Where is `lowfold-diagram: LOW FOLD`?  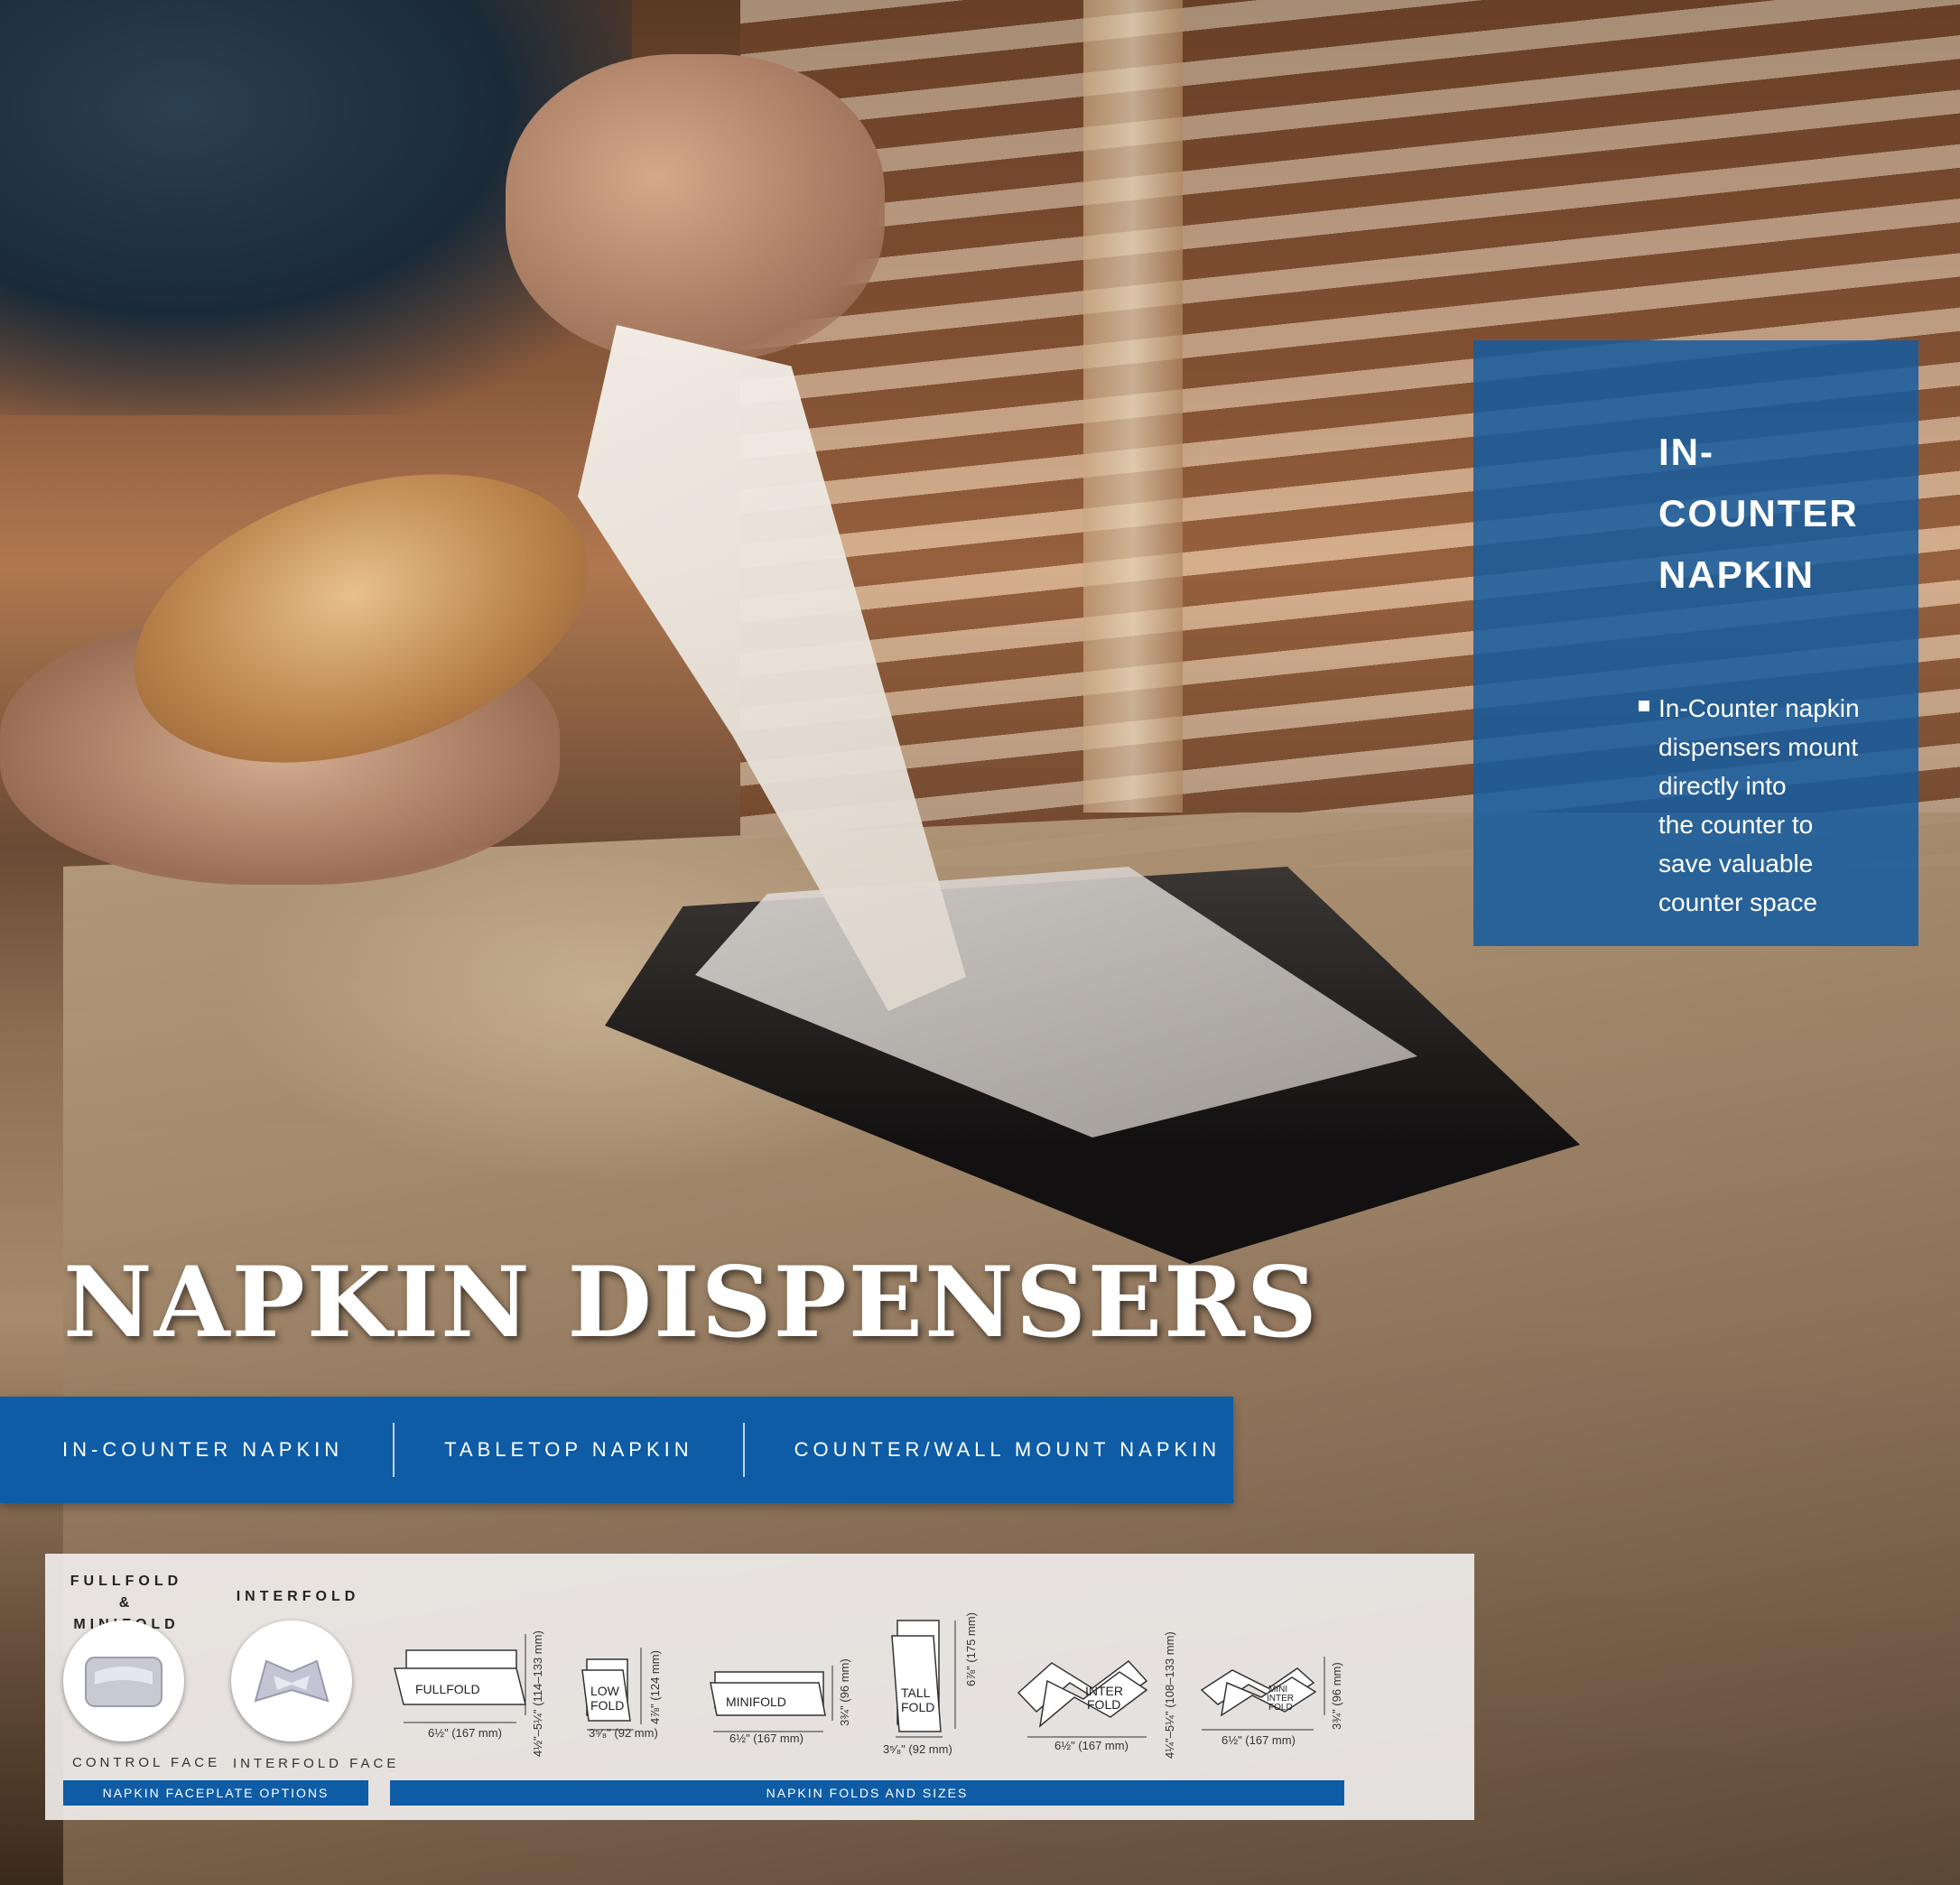 lowfold-diagram: LOW FOLD is located at coordinates (611, 1690).